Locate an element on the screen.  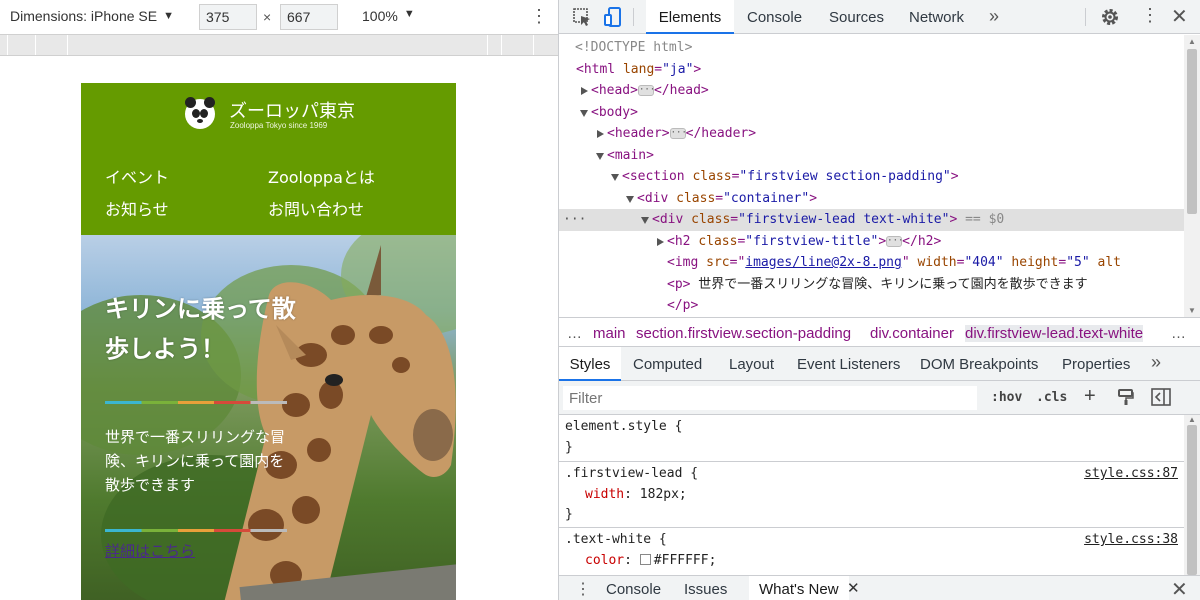
rule-selector: element.style { is located at coordinates (624, 426).